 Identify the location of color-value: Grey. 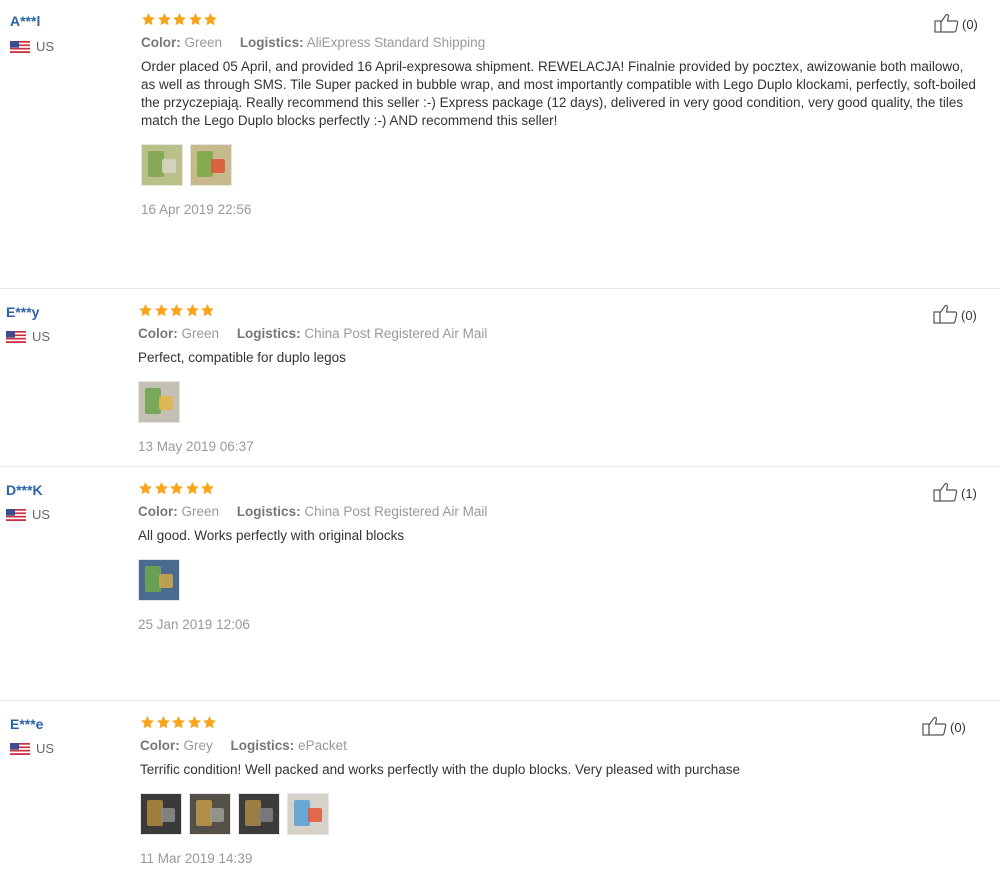
(198, 745).